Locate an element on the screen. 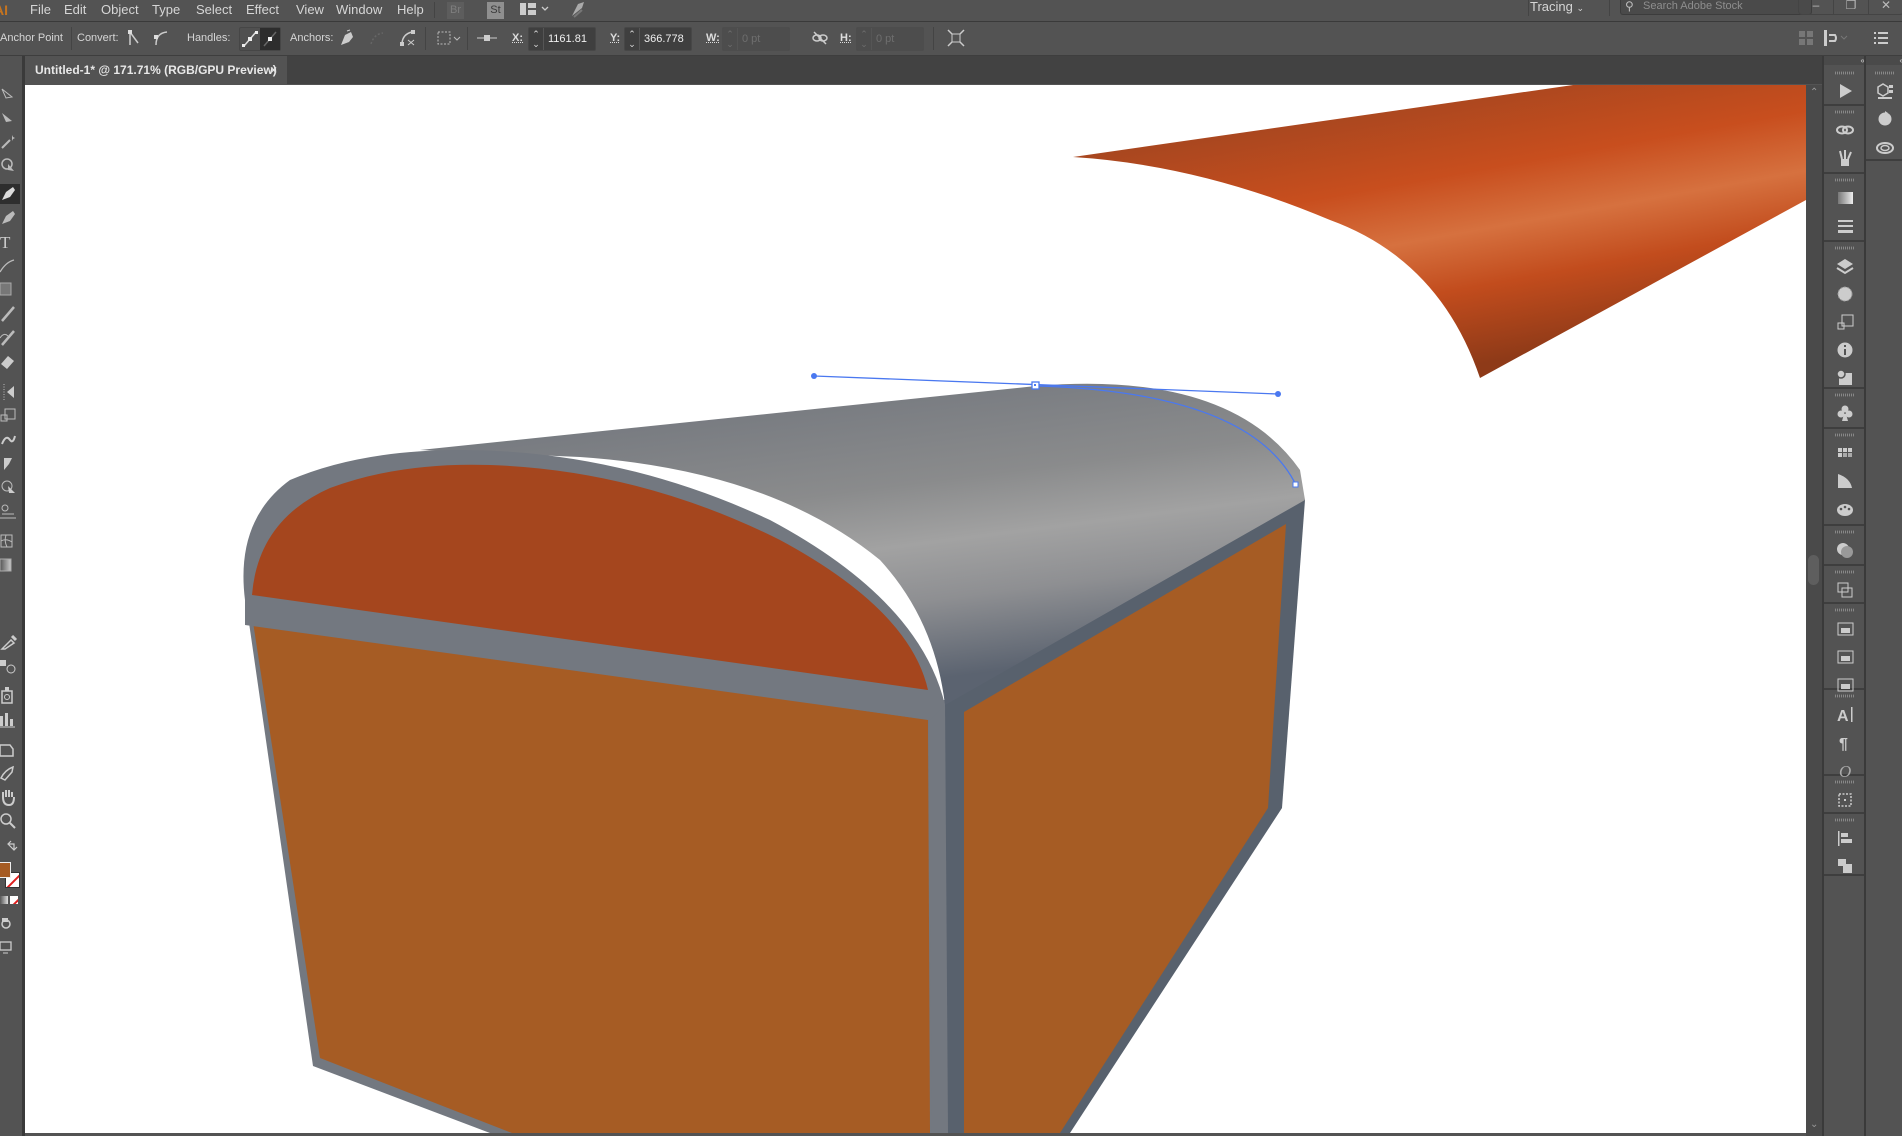 This screenshot has width=1902, height=1136. screen-mode-button is located at coordinates (10, 948).